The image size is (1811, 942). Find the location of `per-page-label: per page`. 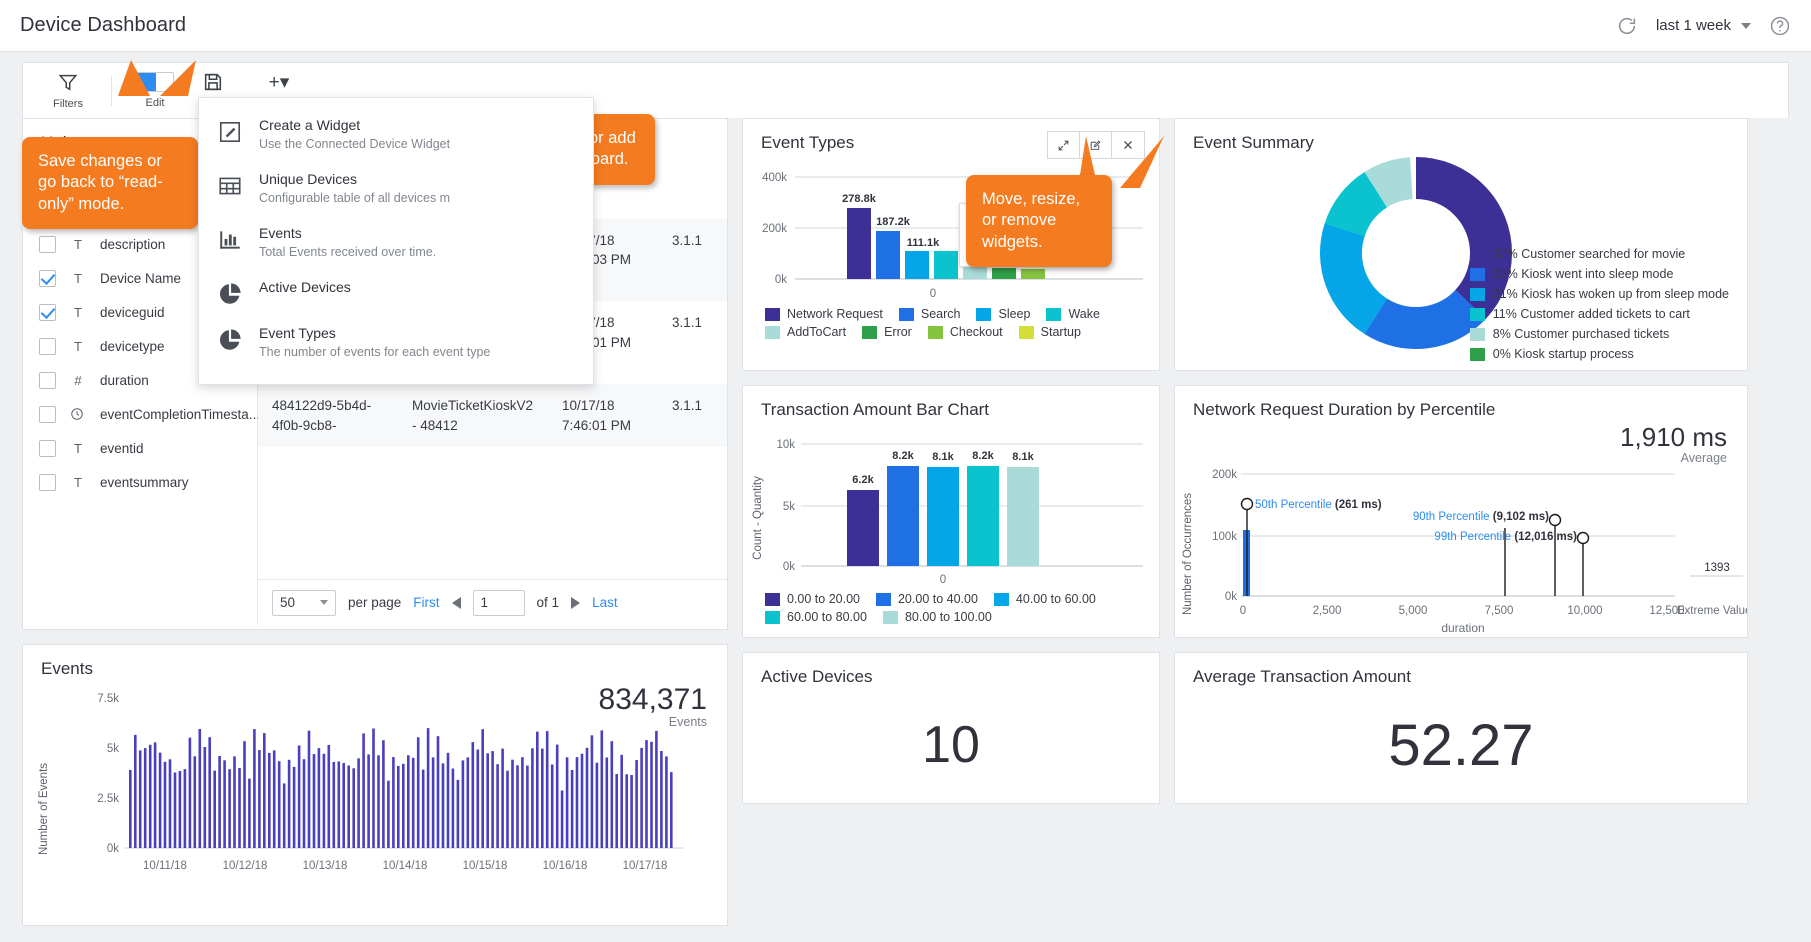

per-page-label: per page is located at coordinates (375, 602).